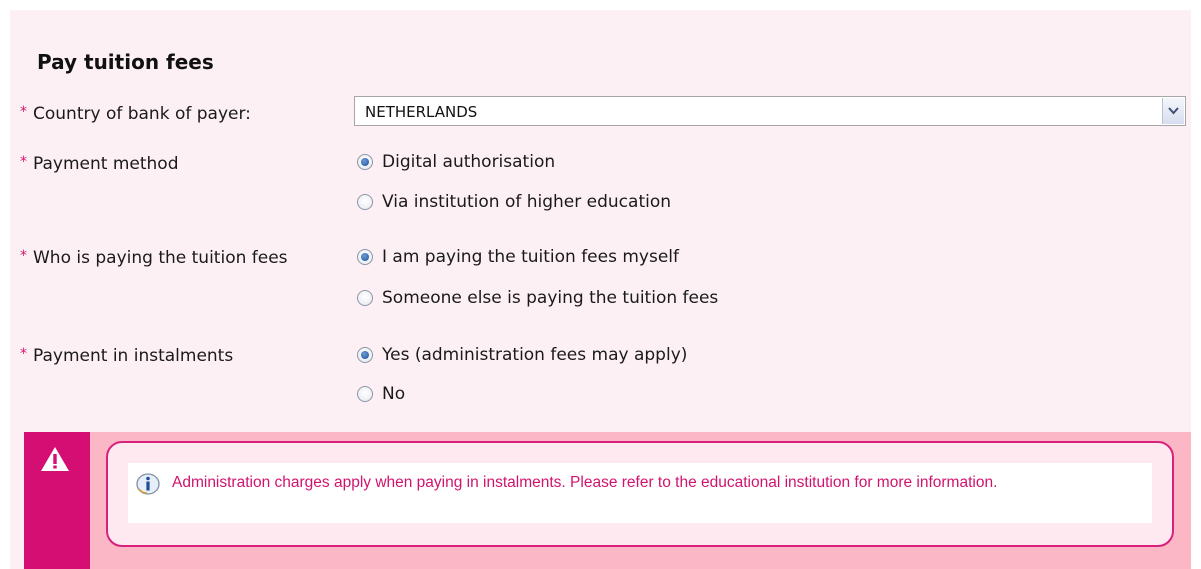 This screenshot has width=1201, height=569. I want to click on radio-label: Via institution of higher education, so click(527, 202).